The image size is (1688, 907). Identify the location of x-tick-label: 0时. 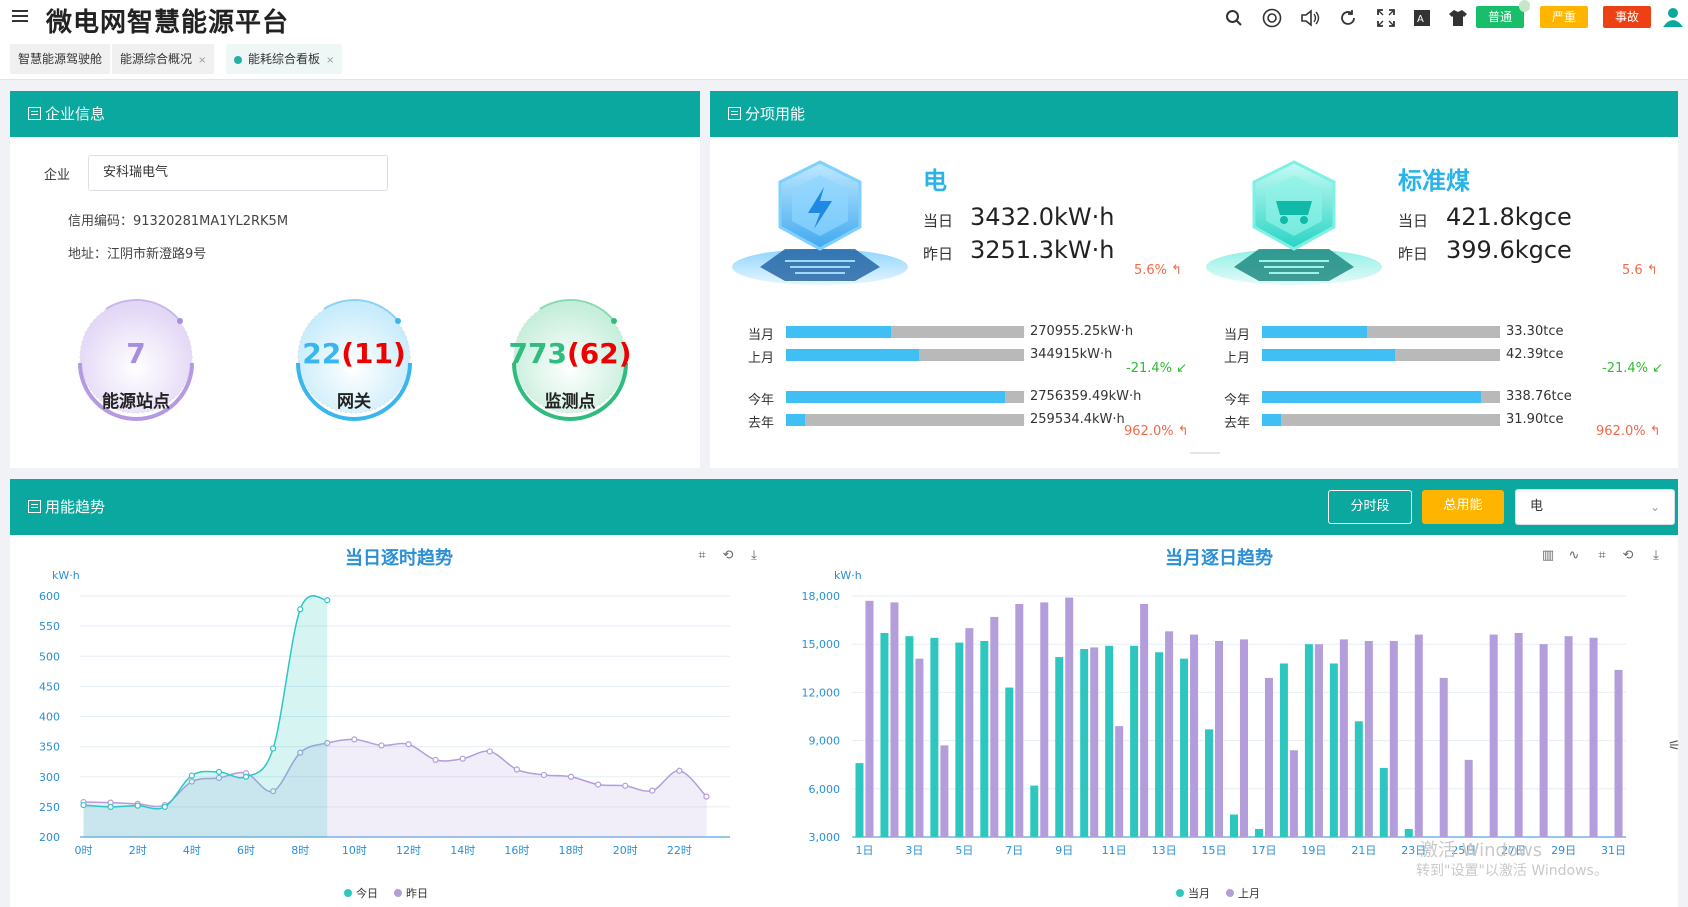
(84, 850).